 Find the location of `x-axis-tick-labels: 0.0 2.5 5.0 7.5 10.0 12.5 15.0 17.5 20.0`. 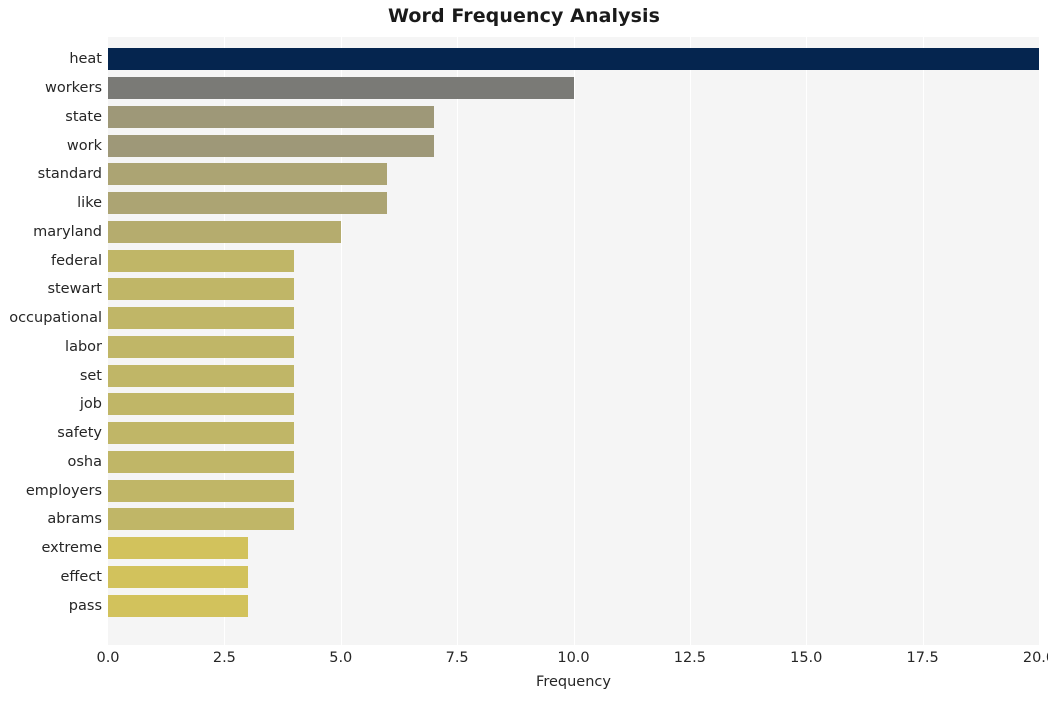

x-axis-tick-labels: 0.0 2.5 5.0 7.5 10.0 12.5 15.0 17.5 20.0 is located at coordinates (572, 661).